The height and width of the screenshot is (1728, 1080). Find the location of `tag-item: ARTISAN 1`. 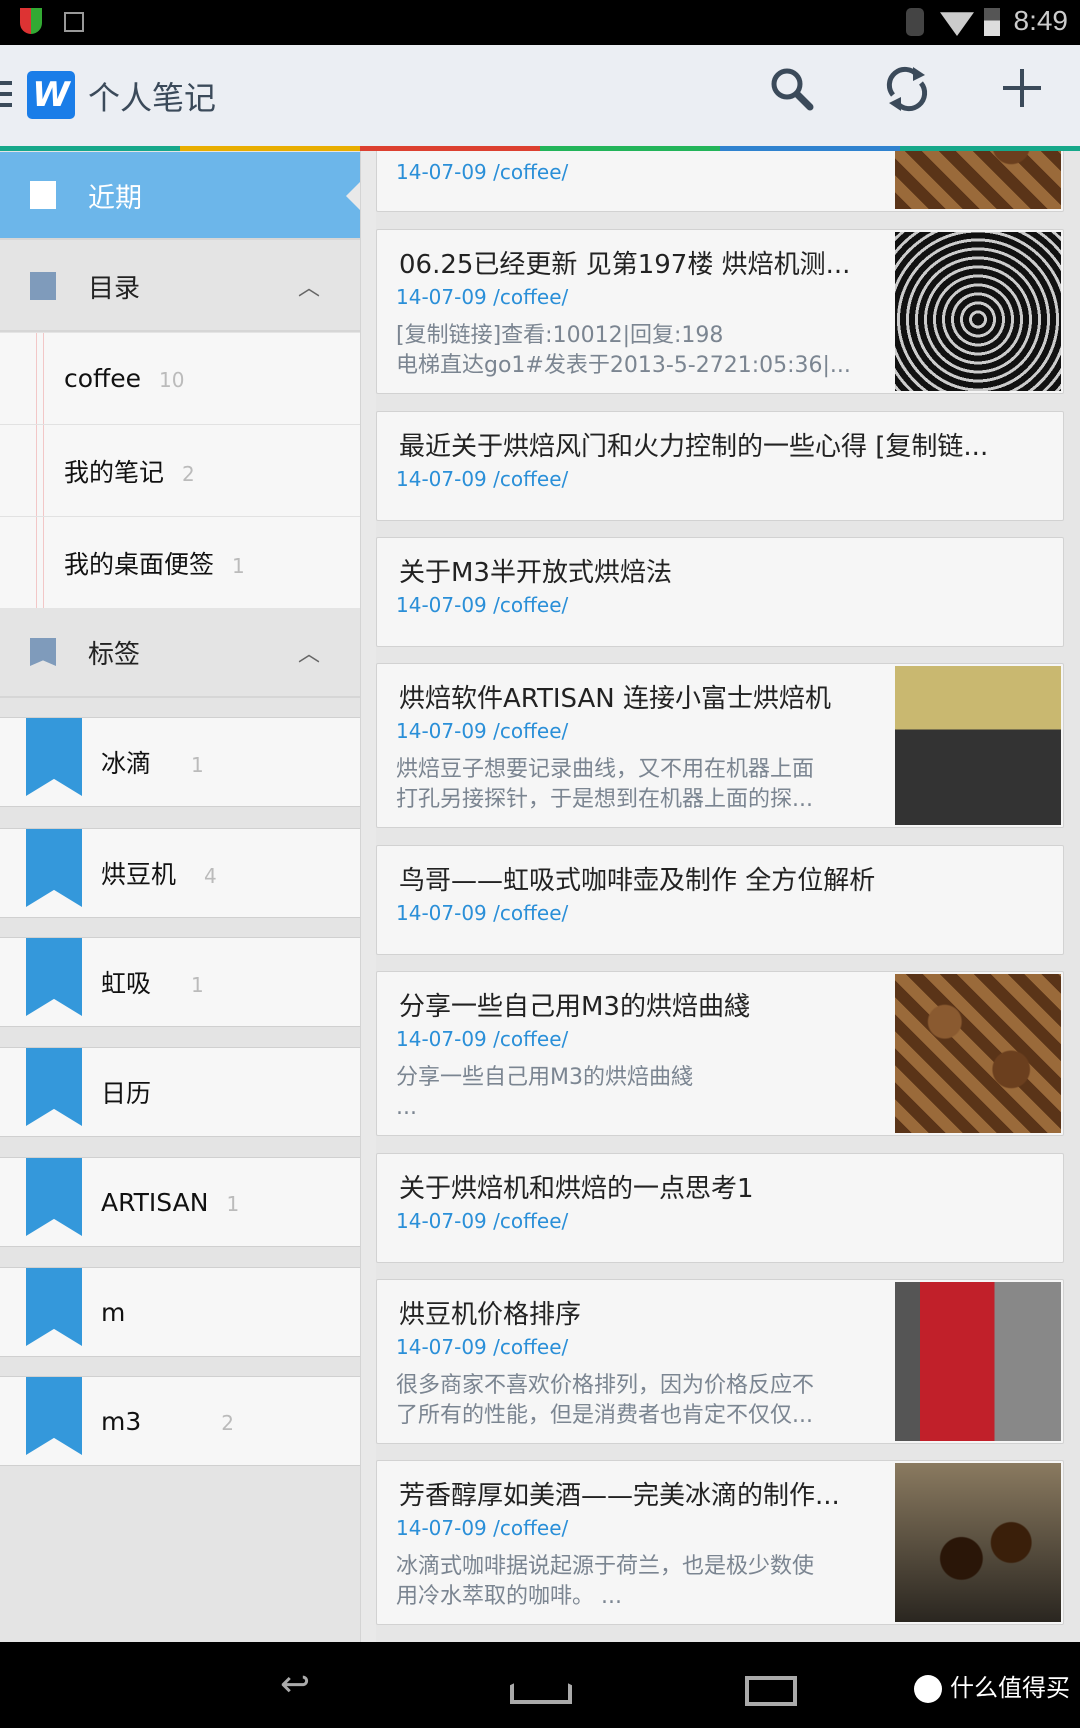

tag-item: ARTISAN 1 is located at coordinates (180, 1202).